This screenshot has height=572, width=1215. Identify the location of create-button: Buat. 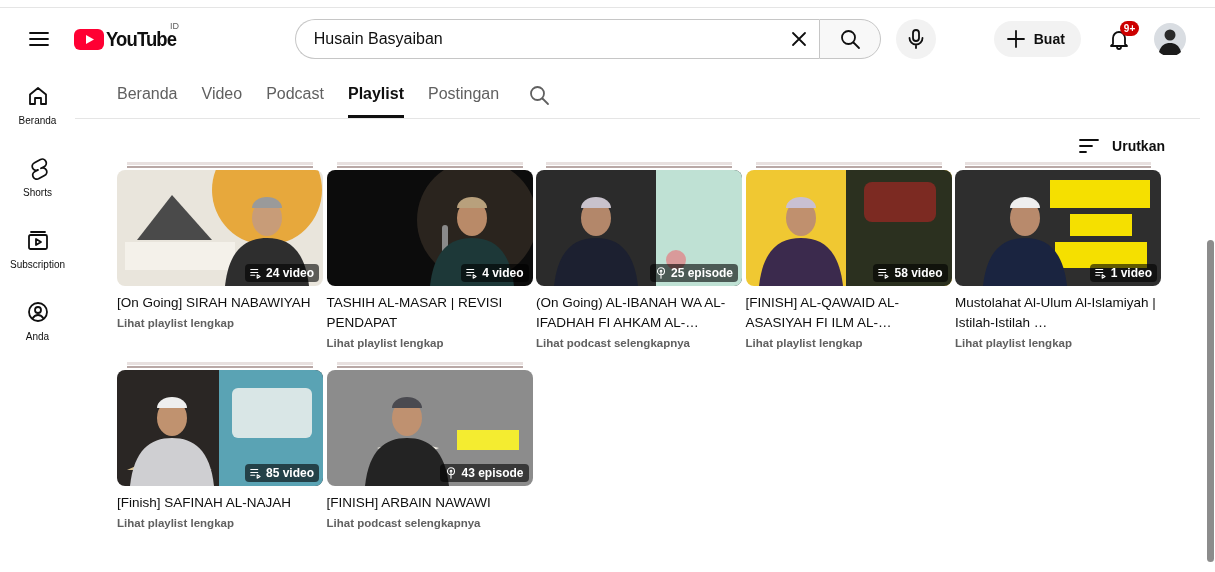
(1037, 39).